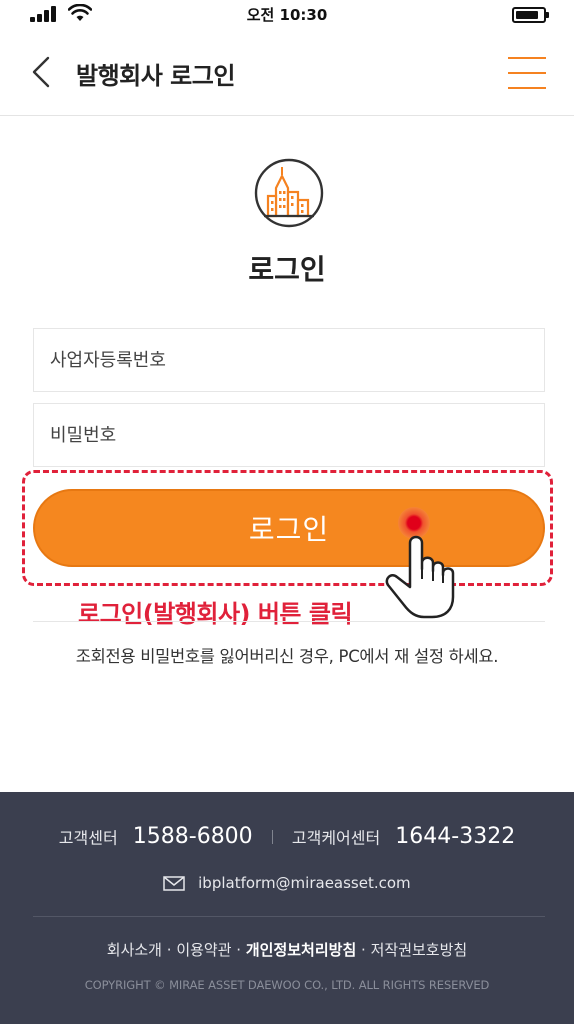  Describe the element at coordinates (336, 838) in the screenshot. I see `customer-care-label: 고객케어센터` at that location.